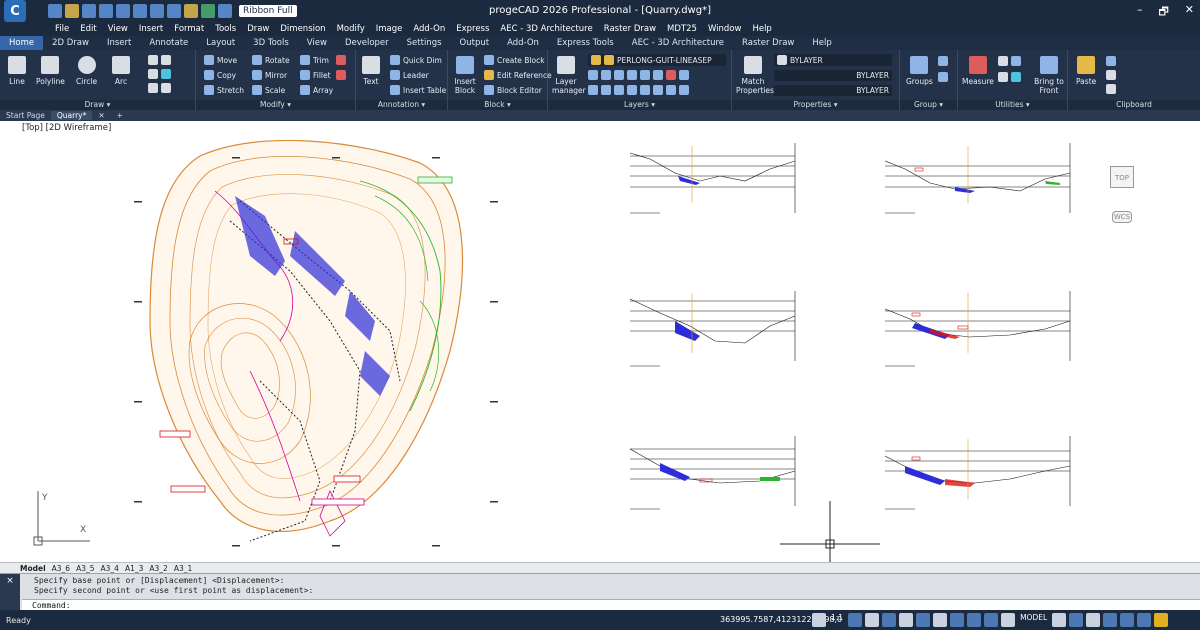 The image size is (1200, 630). I want to click on dynamic-input-icon, so click(991, 620).